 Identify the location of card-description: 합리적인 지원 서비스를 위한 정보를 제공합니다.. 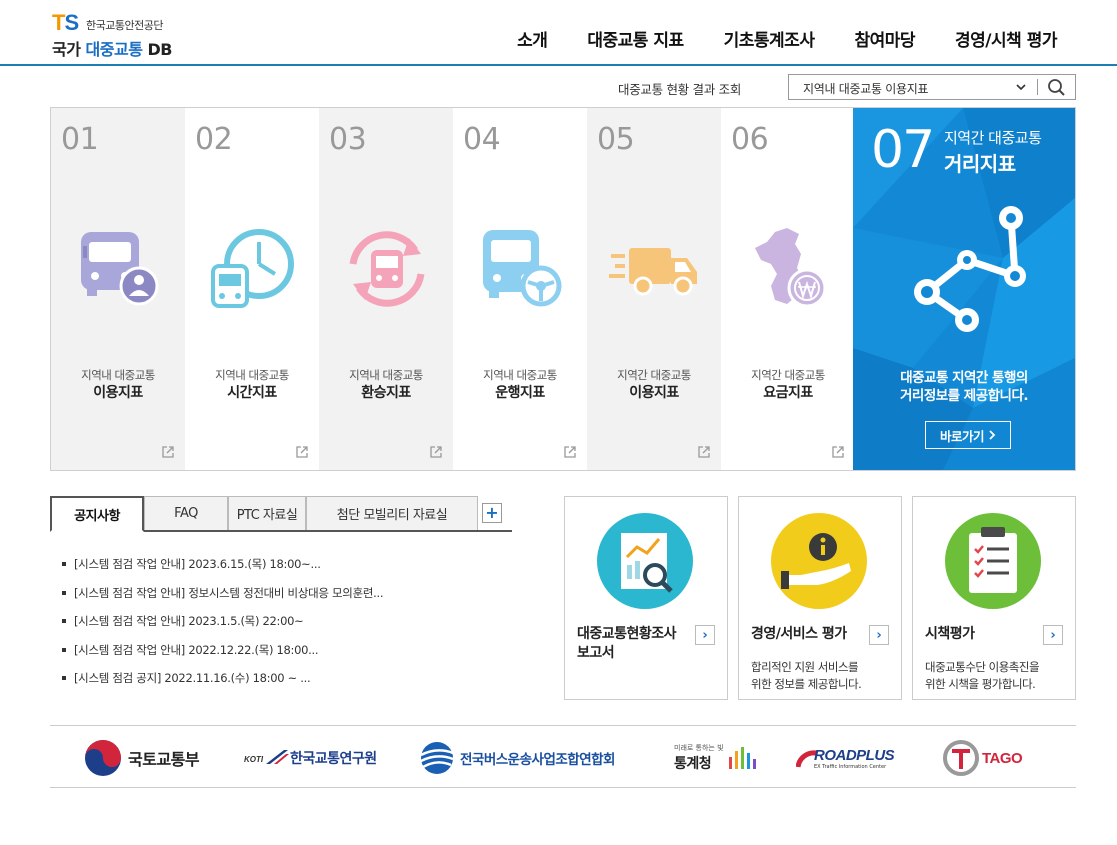
(806, 675).